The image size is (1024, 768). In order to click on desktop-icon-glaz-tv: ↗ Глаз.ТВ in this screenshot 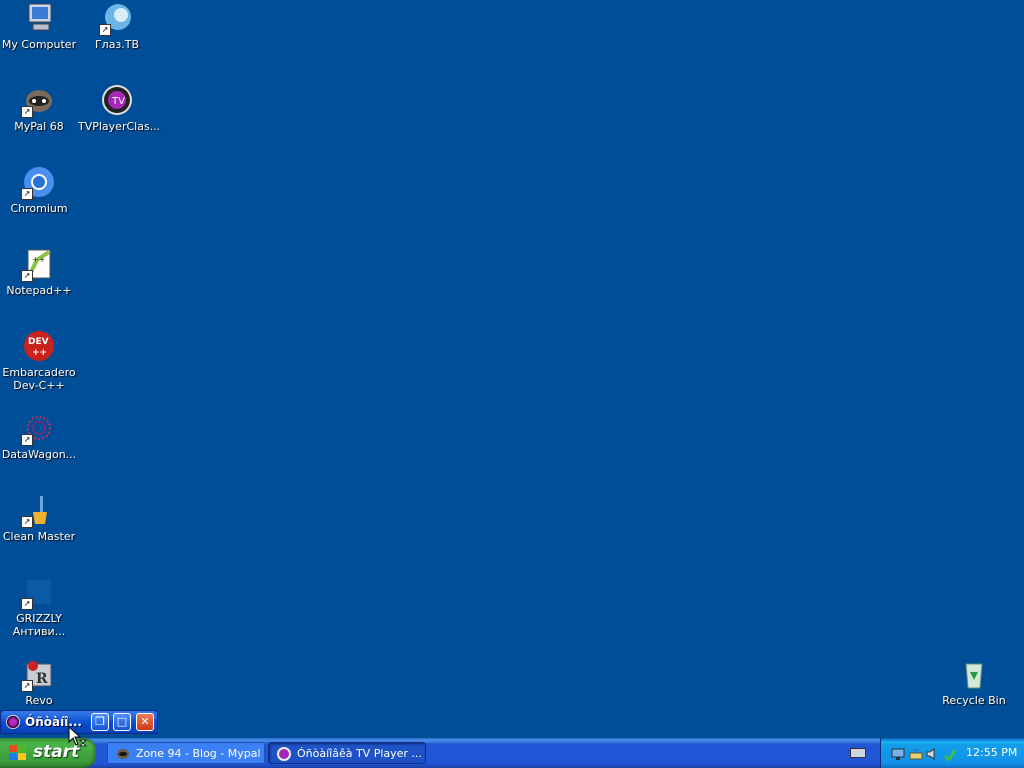, I will do `click(117, 26)`.